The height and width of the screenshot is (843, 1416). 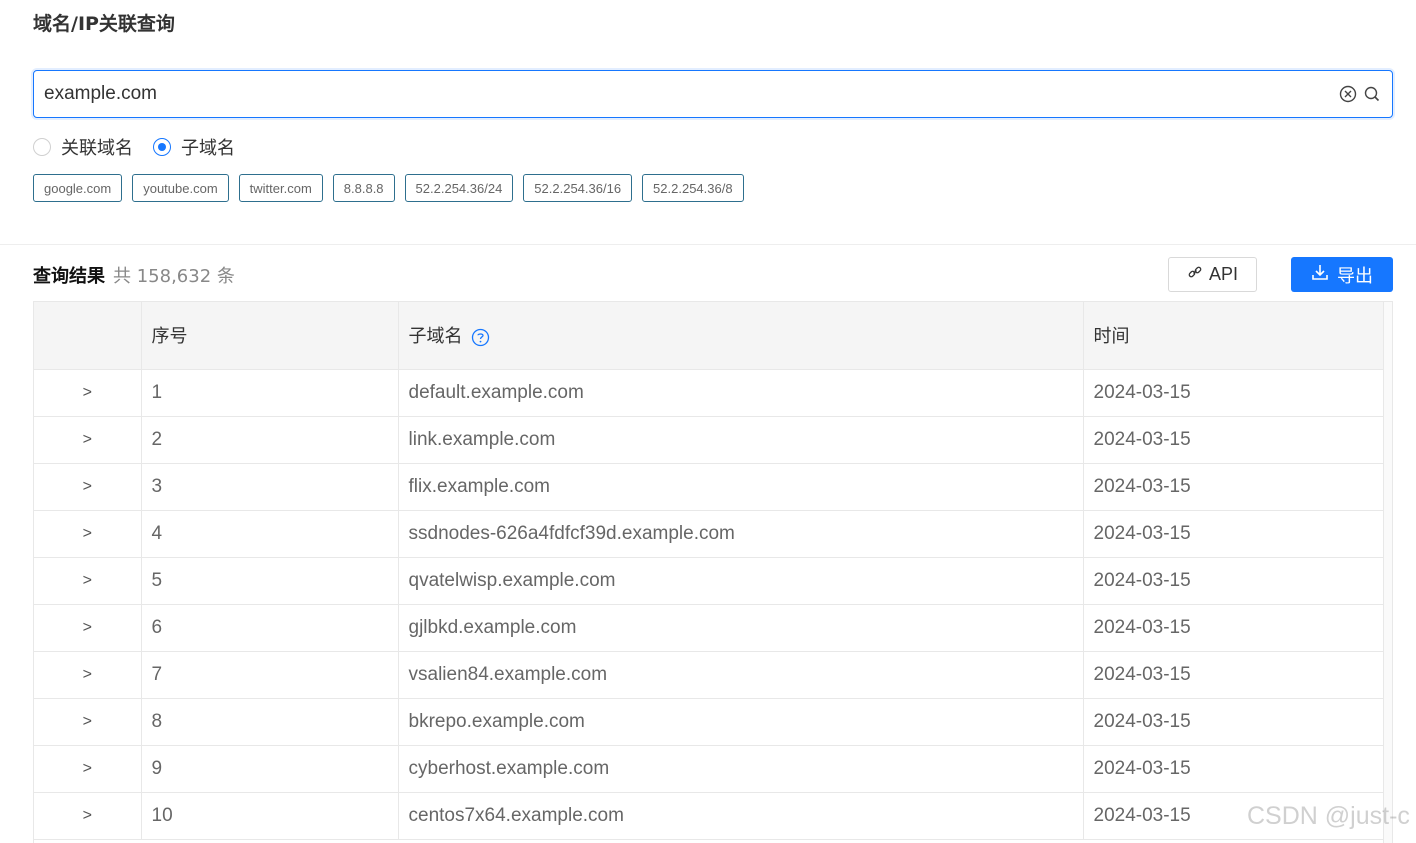 What do you see at coordinates (270, 769) in the screenshot?
I see `cell-index: 9` at bounding box center [270, 769].